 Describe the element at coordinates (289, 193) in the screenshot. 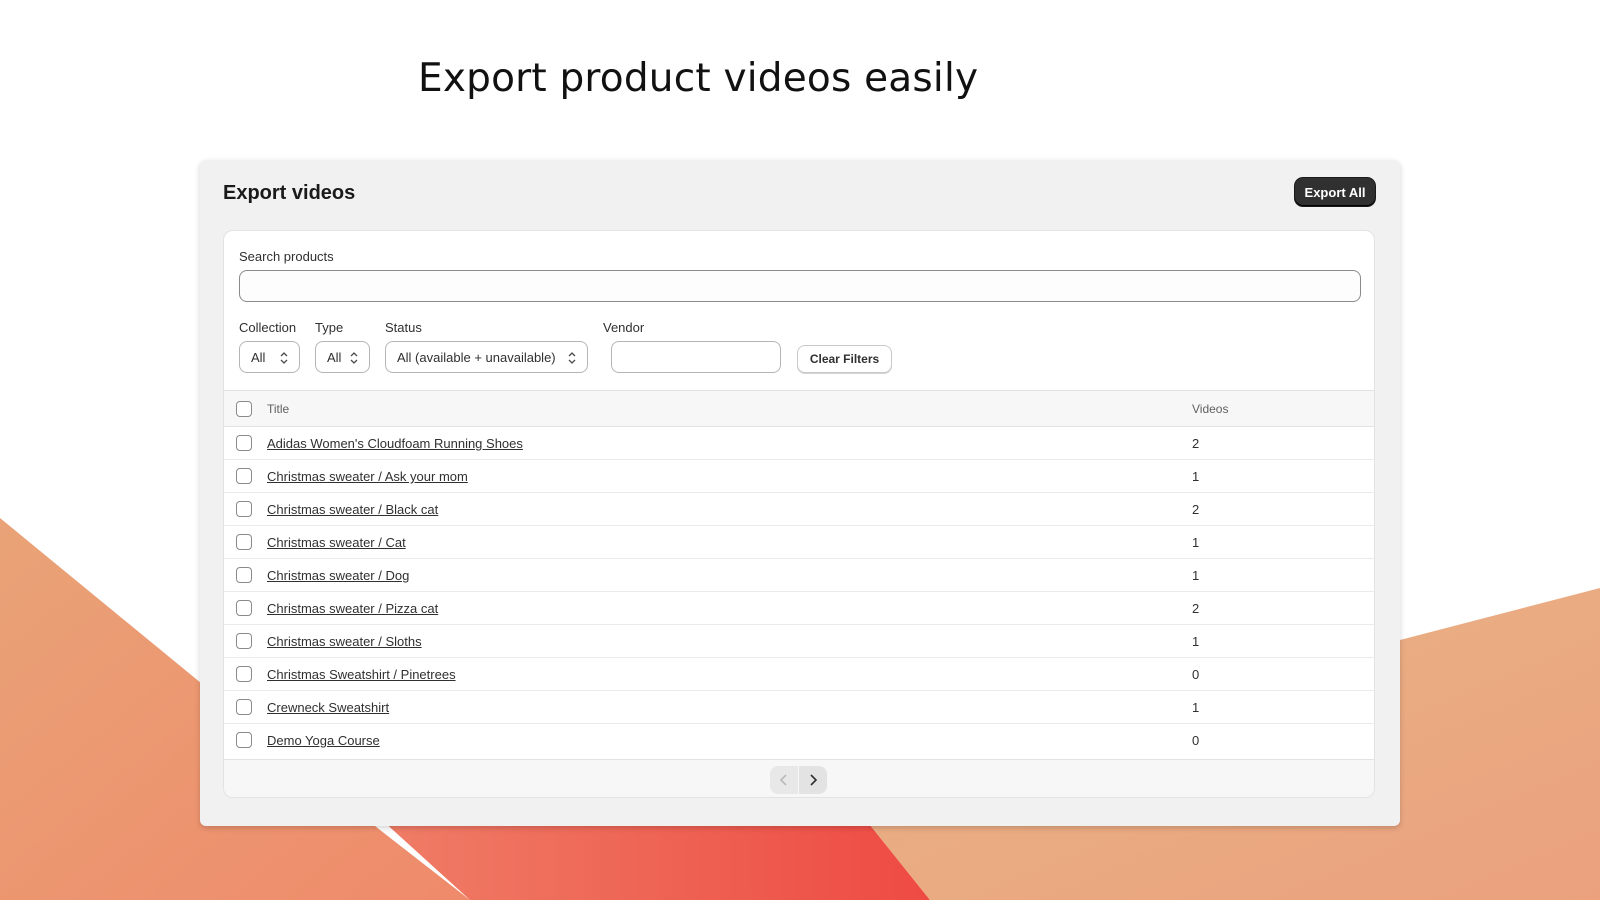

I see `card-title: Export videos` at that location.